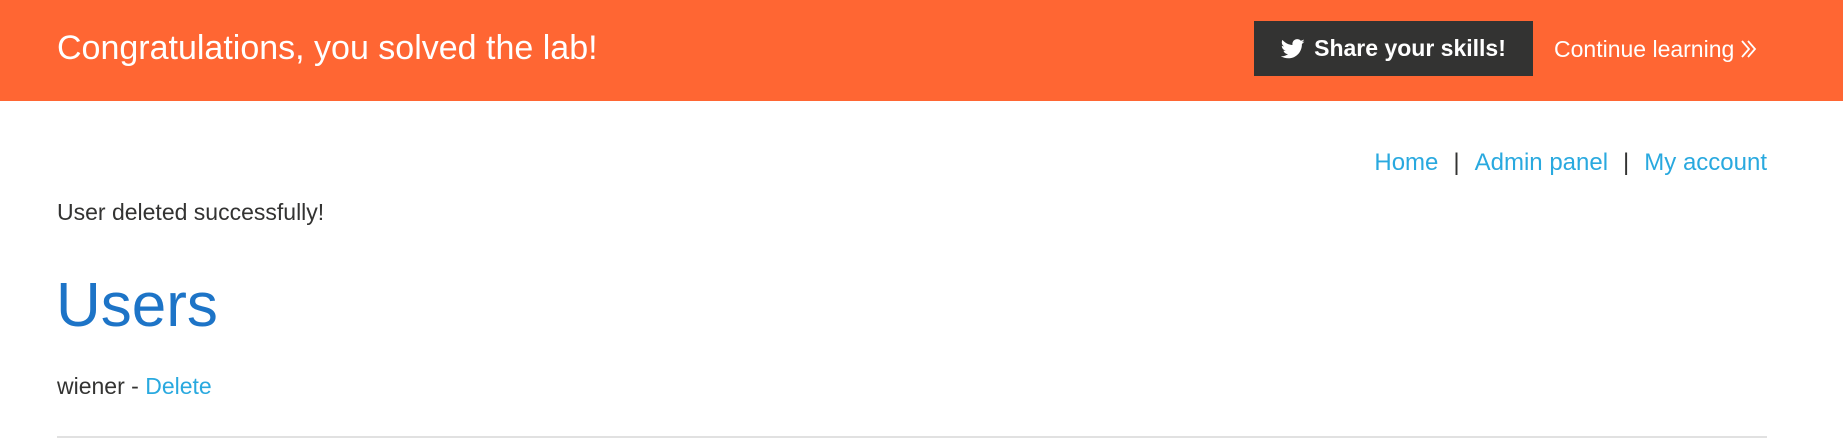 This screenshot has width=1843, height=448. What do you see at coordinates (1705, 163) in the screenshot?
I see `nav-my-account-link: My account` at bounding box center [1705, 163].